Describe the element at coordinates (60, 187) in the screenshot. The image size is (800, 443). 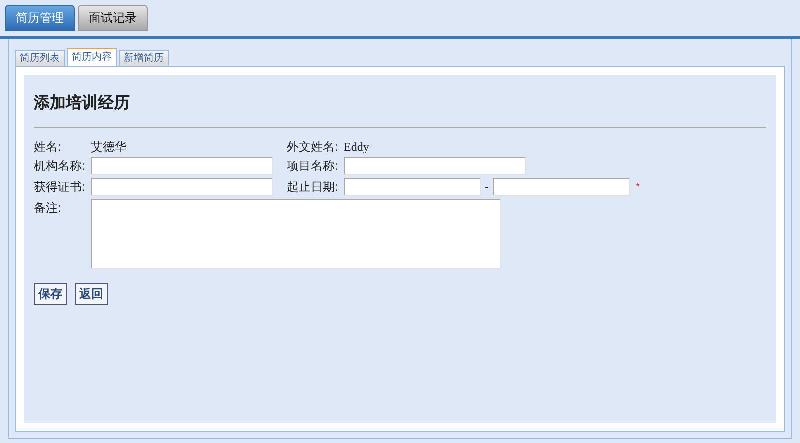
I see `field-label: 获得证书:` at that location.